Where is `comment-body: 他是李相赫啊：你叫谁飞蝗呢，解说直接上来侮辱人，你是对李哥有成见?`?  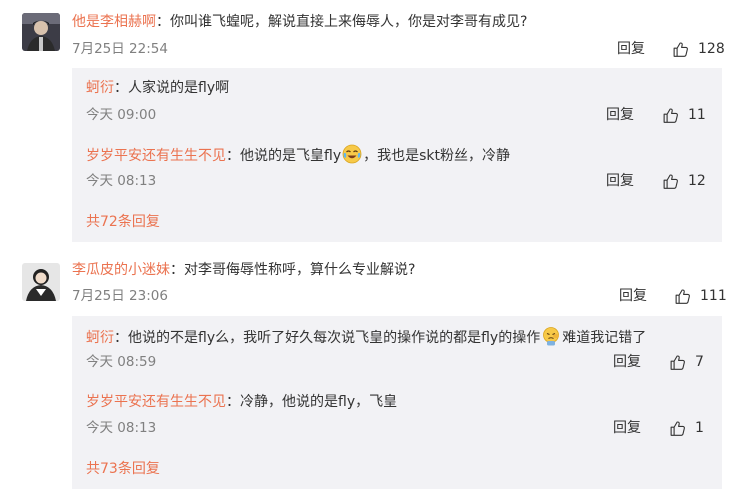
comment-body: 他是李相赫啊：你叫谁飞蝗呢，解说直接上来侮辱人，你是对李哥有成见? is located at coordinates (300, 22).